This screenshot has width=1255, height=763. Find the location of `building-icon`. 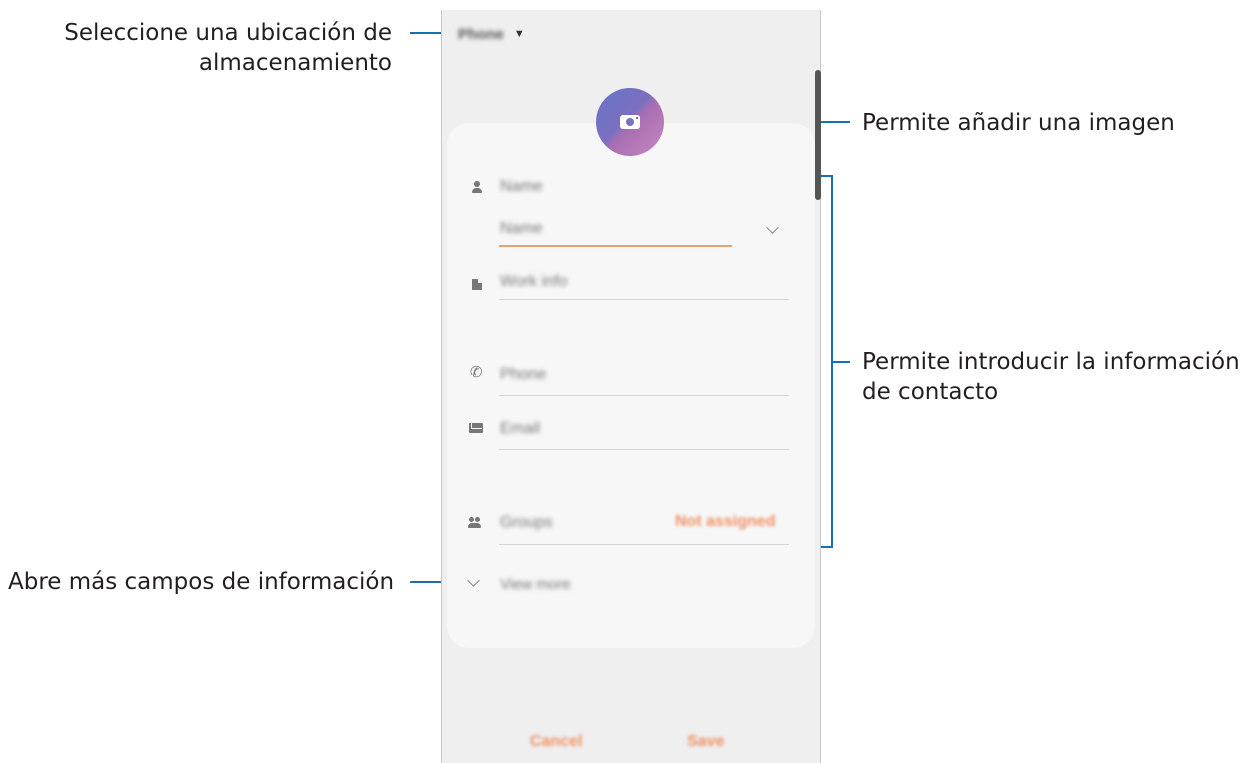

building-icon is located at coordinates (477, 285).